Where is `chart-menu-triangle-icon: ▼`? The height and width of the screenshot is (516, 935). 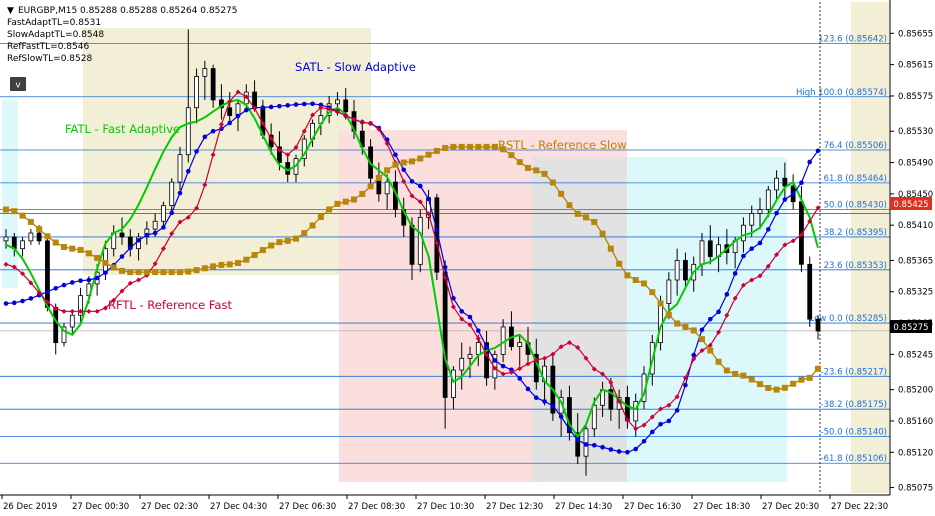
chart-menu-triangle-icon: ▼ is located at coordinates (10, 11).